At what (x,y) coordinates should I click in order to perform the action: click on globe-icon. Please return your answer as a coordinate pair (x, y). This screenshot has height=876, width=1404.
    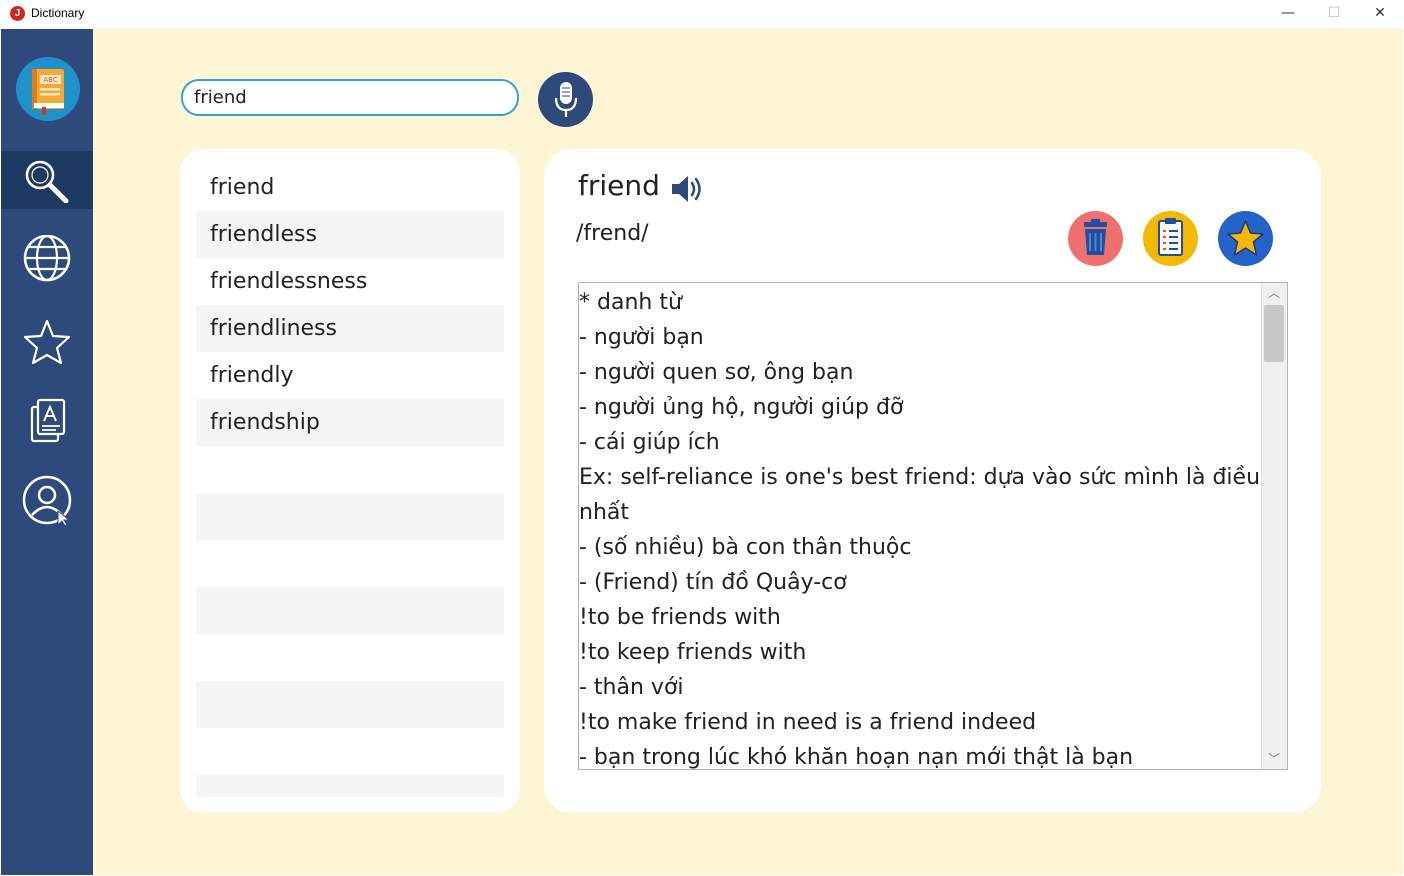
    Looking at the image, I should click on (47, 258).